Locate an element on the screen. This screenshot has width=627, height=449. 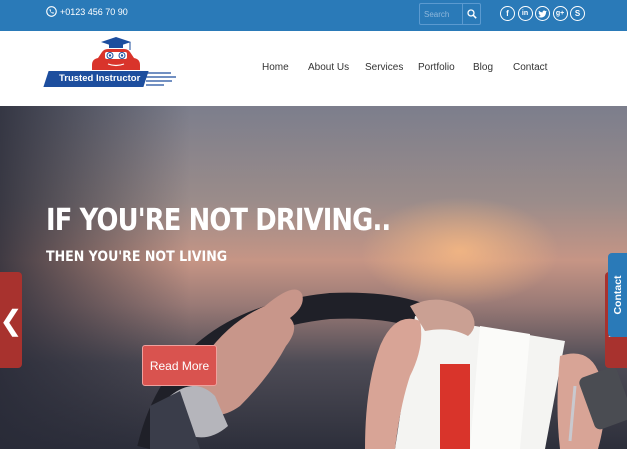
contact-side-tab: Contact is located at coordinates (617, 295).